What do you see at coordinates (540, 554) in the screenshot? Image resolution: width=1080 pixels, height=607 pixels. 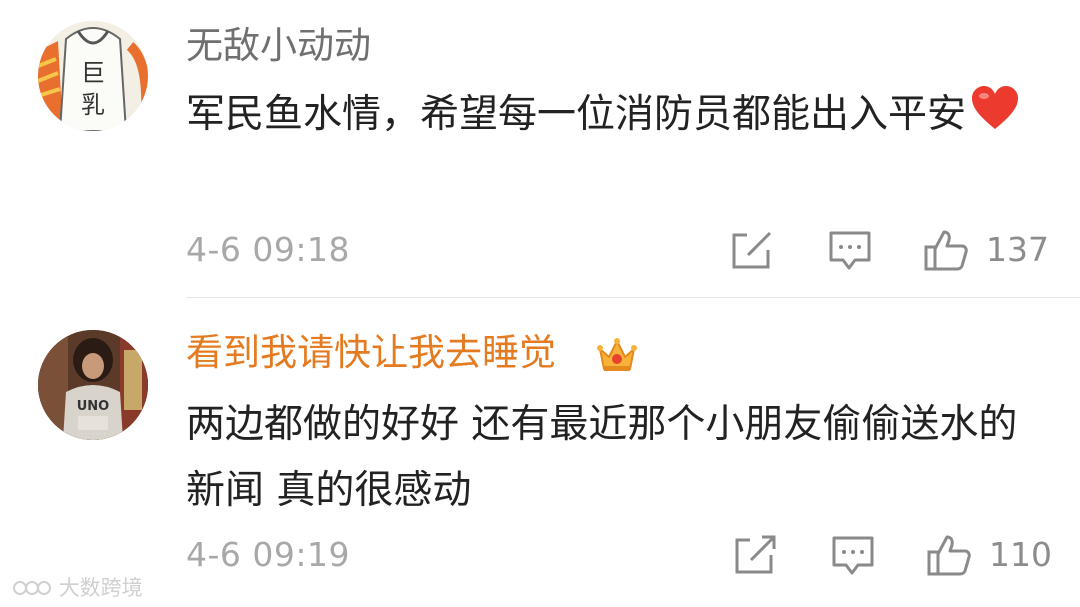 I see `comment-meta: 4-6 09:19 110` at bounding box center [540, 554].